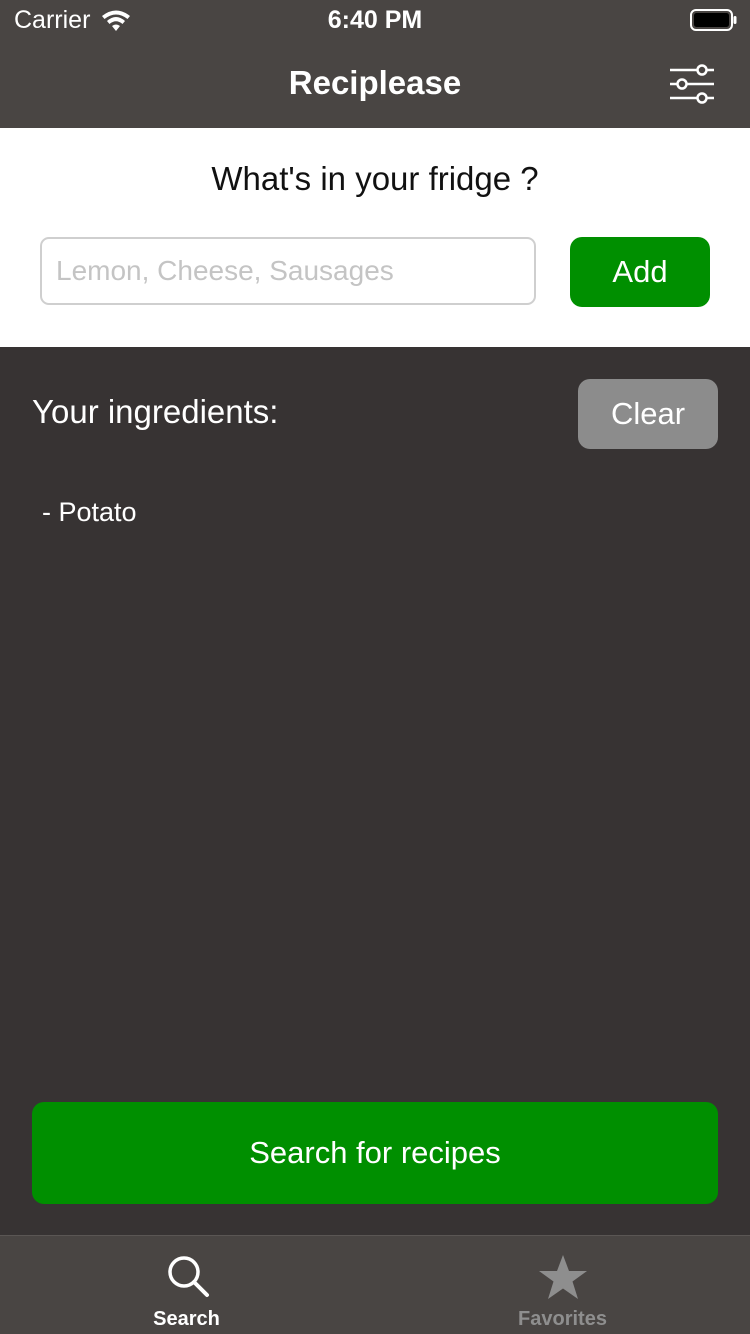  Describe the element at coordinates (155, 411) in the screenshot. I see `ingredients-heading: Your ingredients:` at that location.